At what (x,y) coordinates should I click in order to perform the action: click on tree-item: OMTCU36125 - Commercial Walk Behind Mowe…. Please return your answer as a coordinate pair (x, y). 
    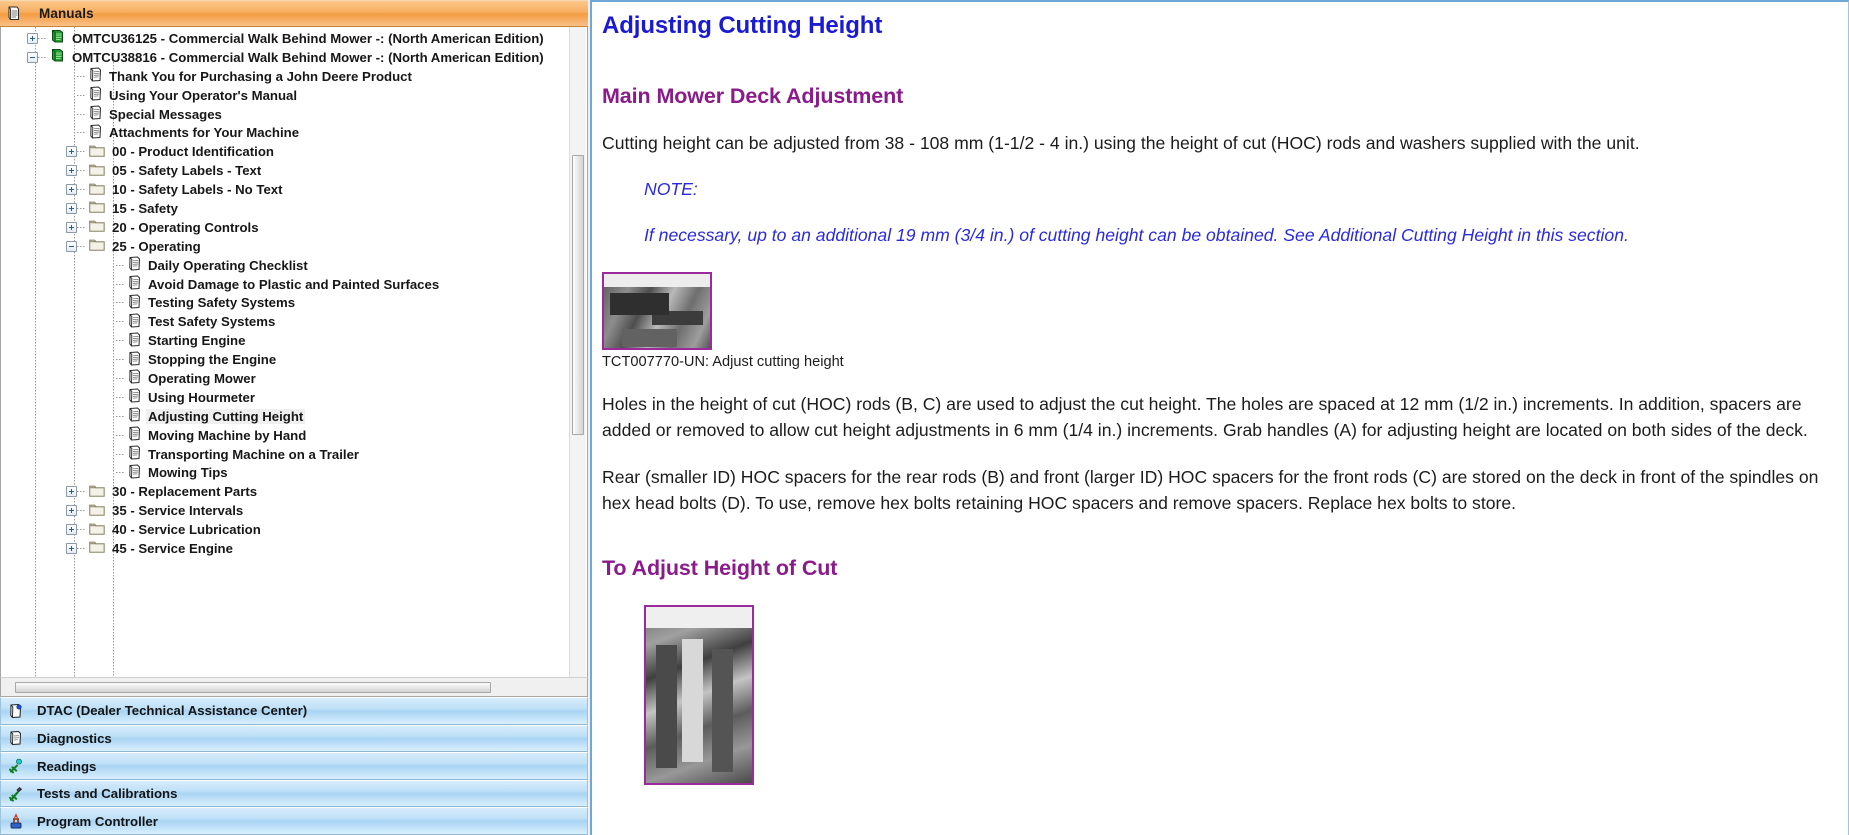
    Looking at the image, I should click on (294, 38).